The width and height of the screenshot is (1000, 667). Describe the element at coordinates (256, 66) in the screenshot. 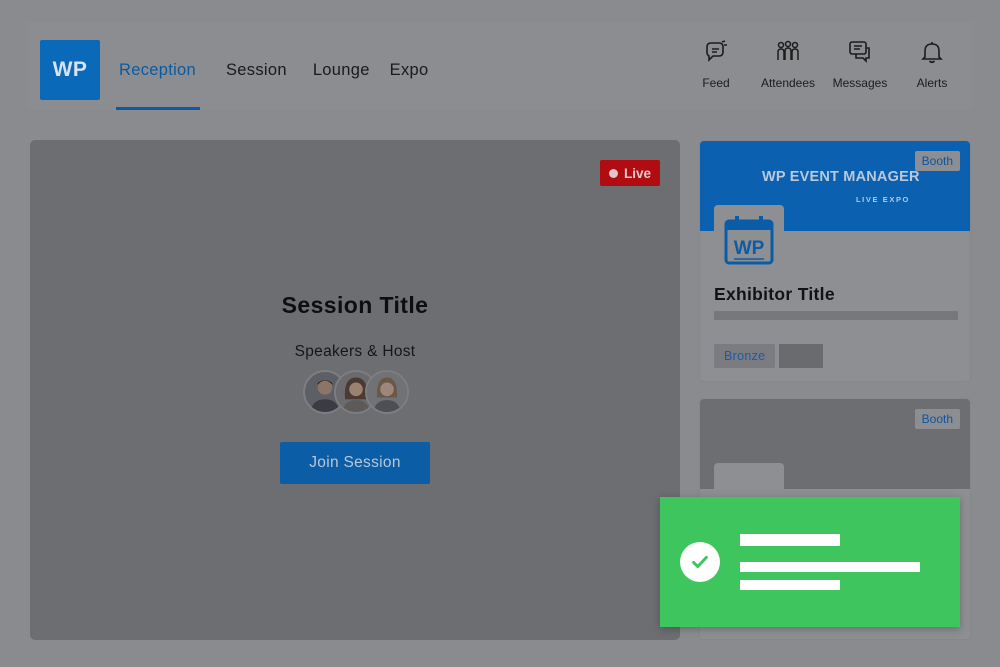

I see `nav-tab-session: Session` at that location.